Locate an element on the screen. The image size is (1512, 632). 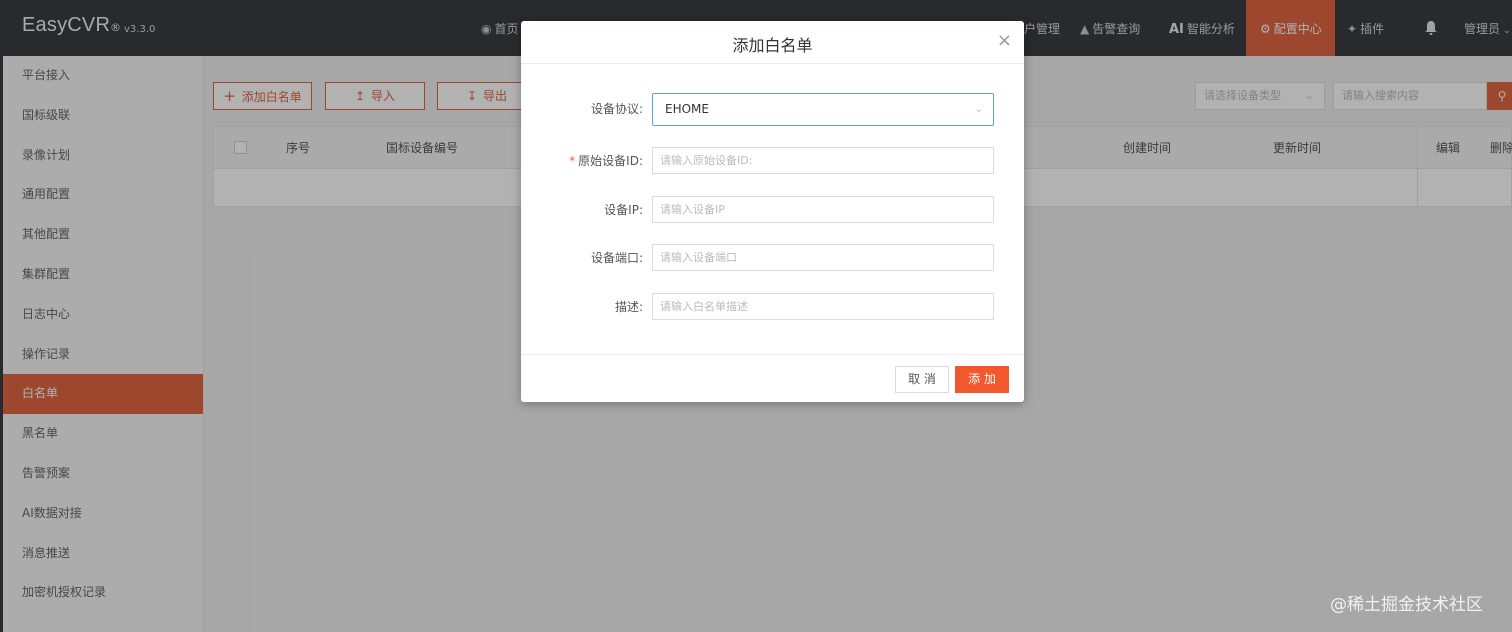
protocol-select-value: EHOME is located at coordinates (687, 109).